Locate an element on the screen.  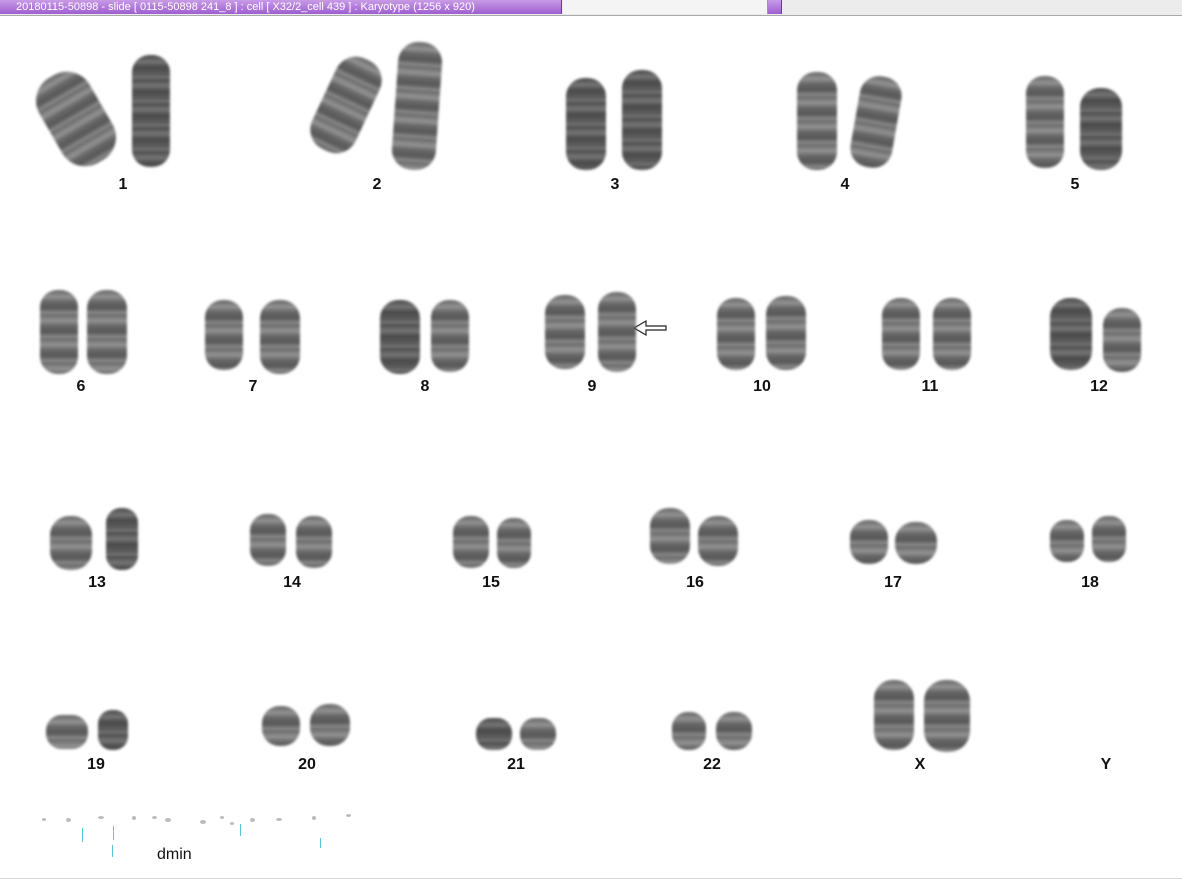
chromatid-22b is located at coordinates (734, 731).